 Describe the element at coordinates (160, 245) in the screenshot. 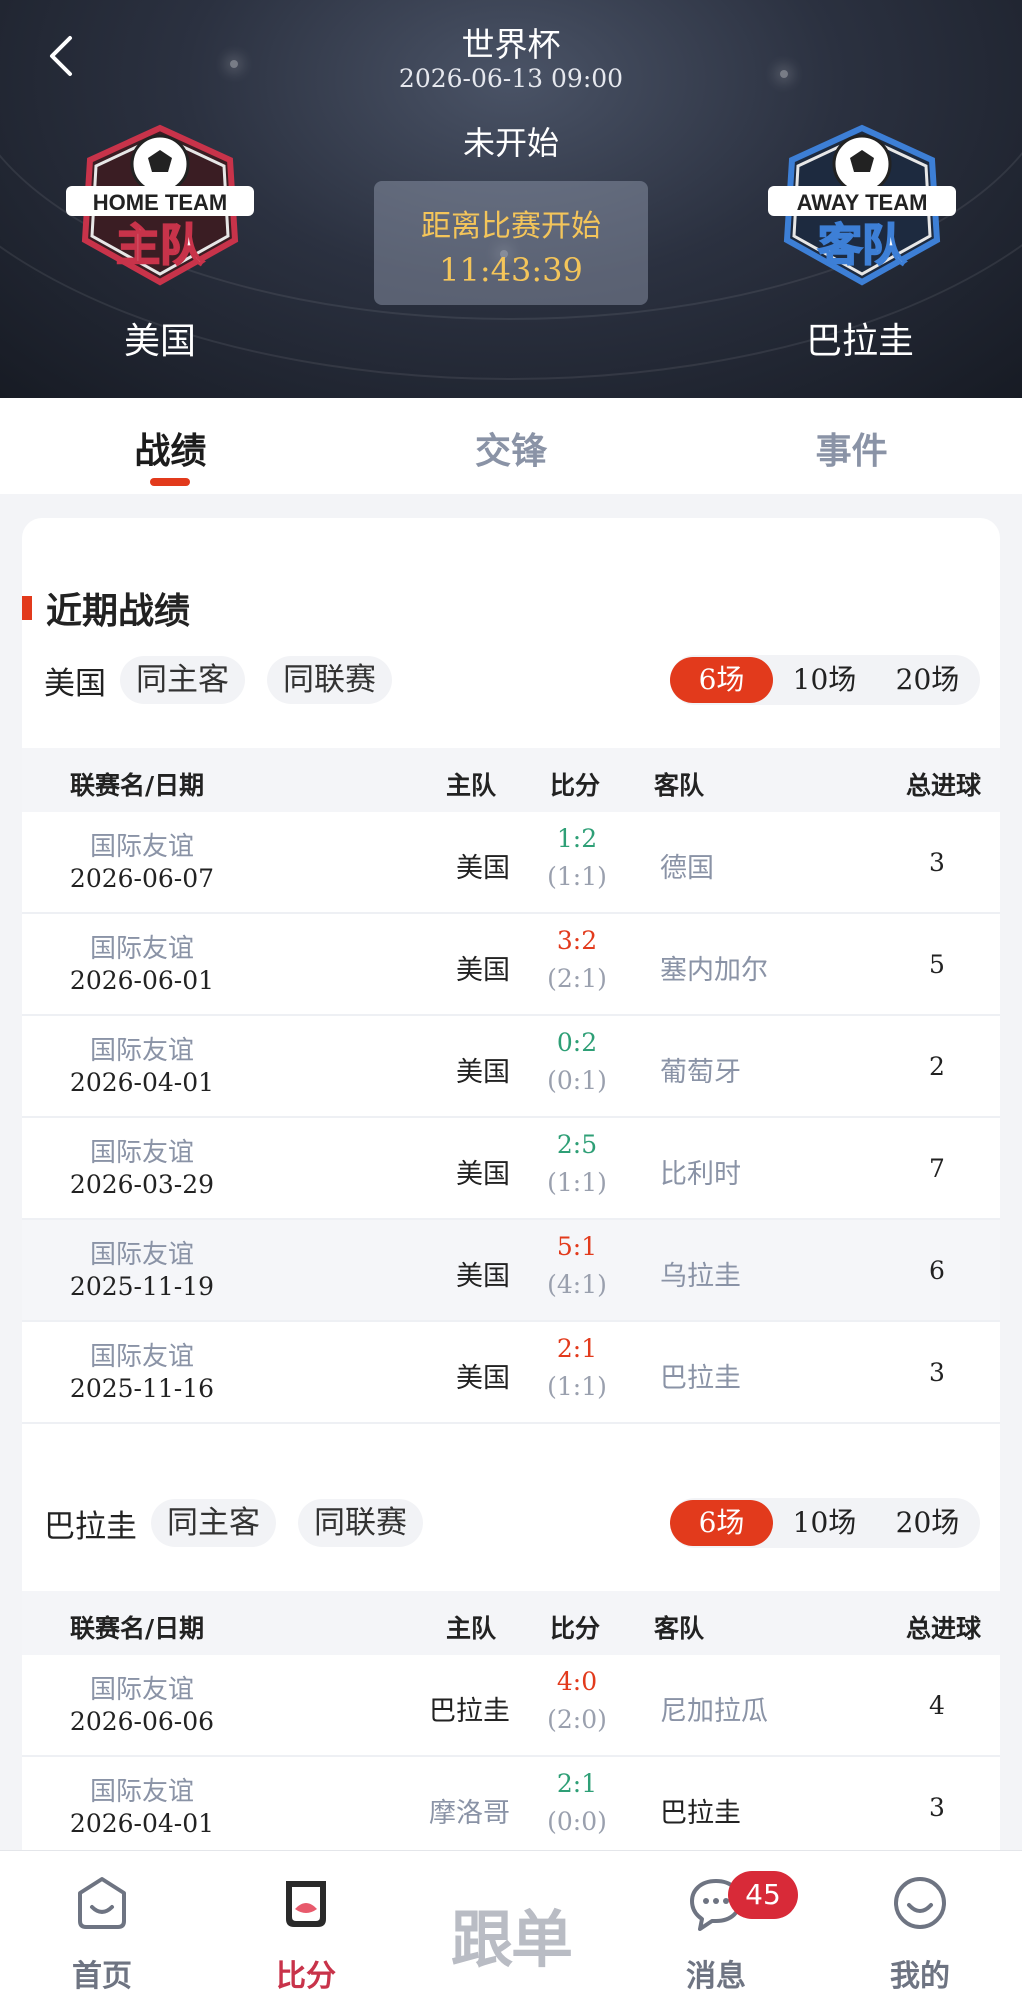

I see `home-badge-main: 主队` at that location.